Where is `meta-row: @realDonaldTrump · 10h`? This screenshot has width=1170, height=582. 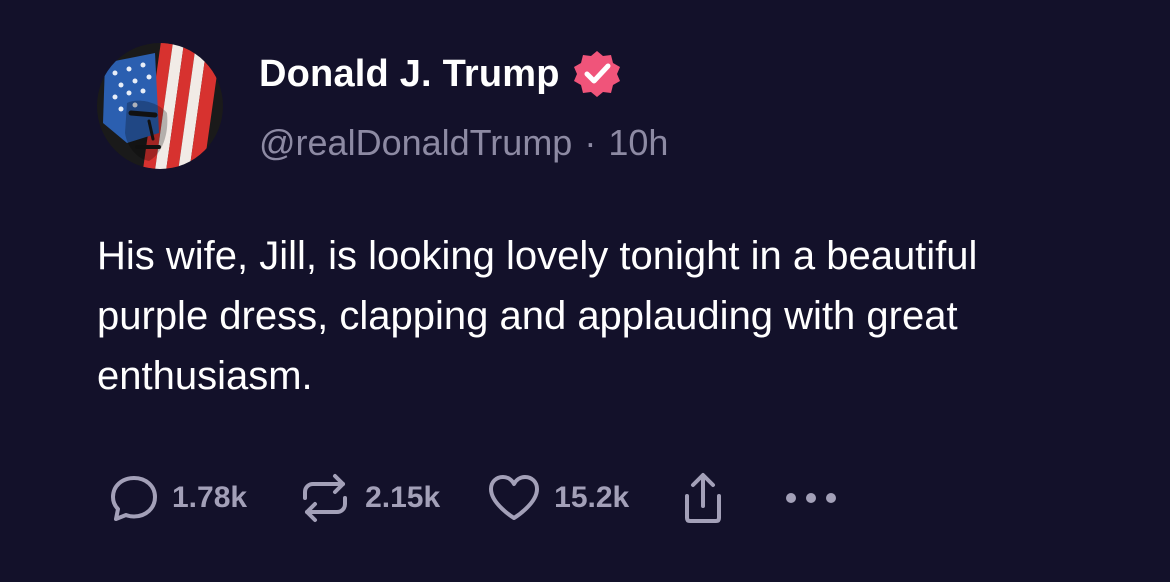 meta-row: @realDonaldTrump · 10h is located at coordinates (463, 143).